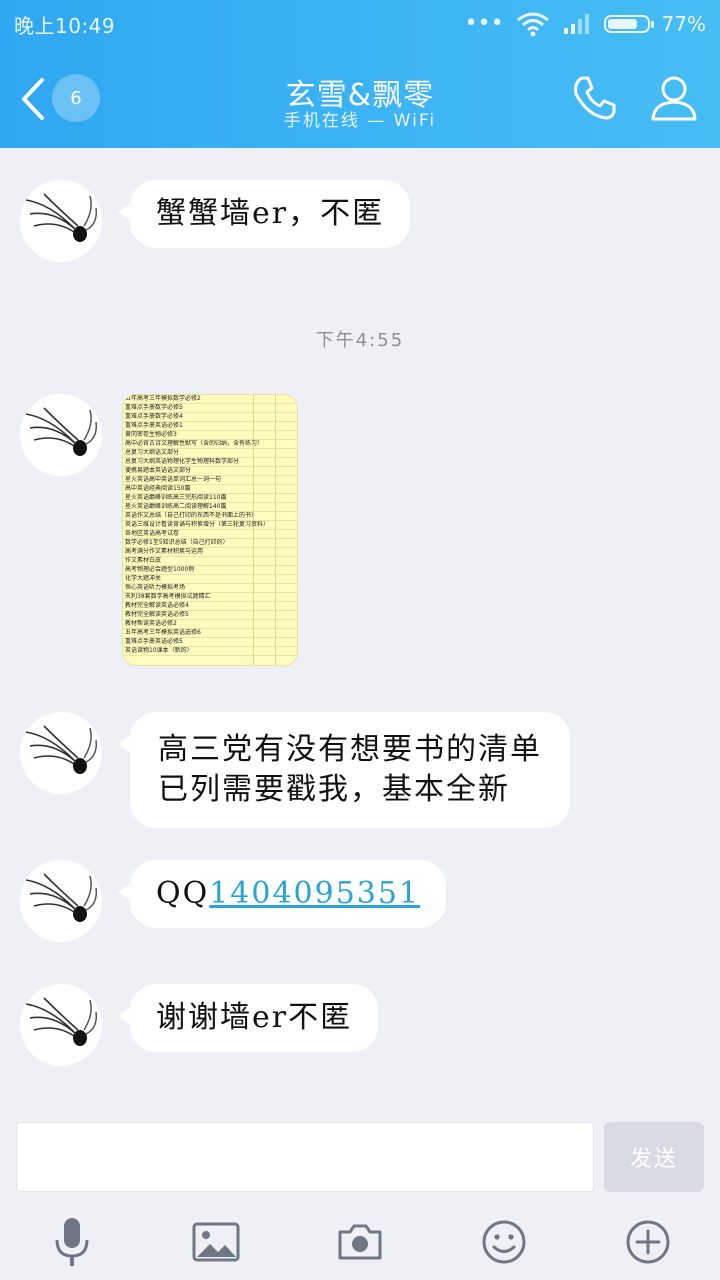 The image size is (720, 1280). What do you see at coordinates (210, 606) in the screenshot?
I see `sheet-row: 教材完全解读英语必修4` at bounding box center [210, 606].